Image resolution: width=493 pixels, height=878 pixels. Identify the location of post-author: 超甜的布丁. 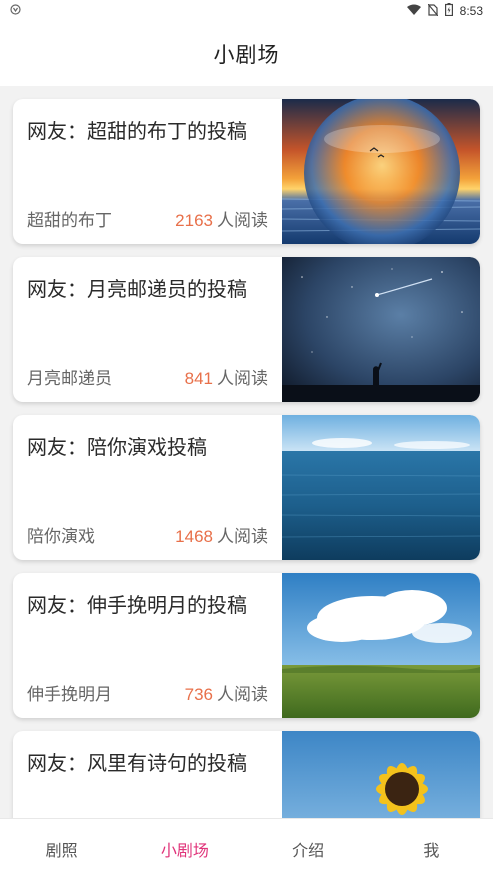
(69, 221).